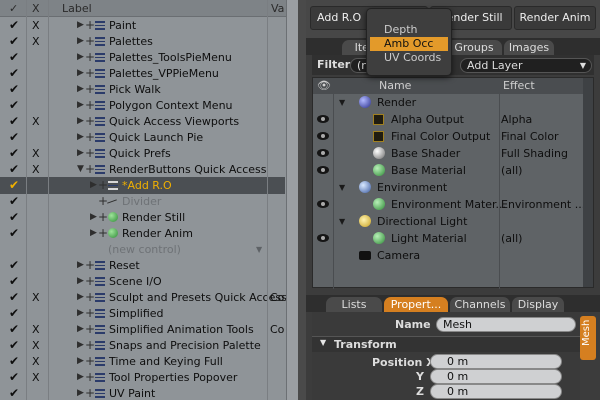 This screenshot has height=400, width=600. Describe the element at coordinates (142, 233) in the screenshot. I see `tree-row: ✔ ▶ + Render Anim` at that location.